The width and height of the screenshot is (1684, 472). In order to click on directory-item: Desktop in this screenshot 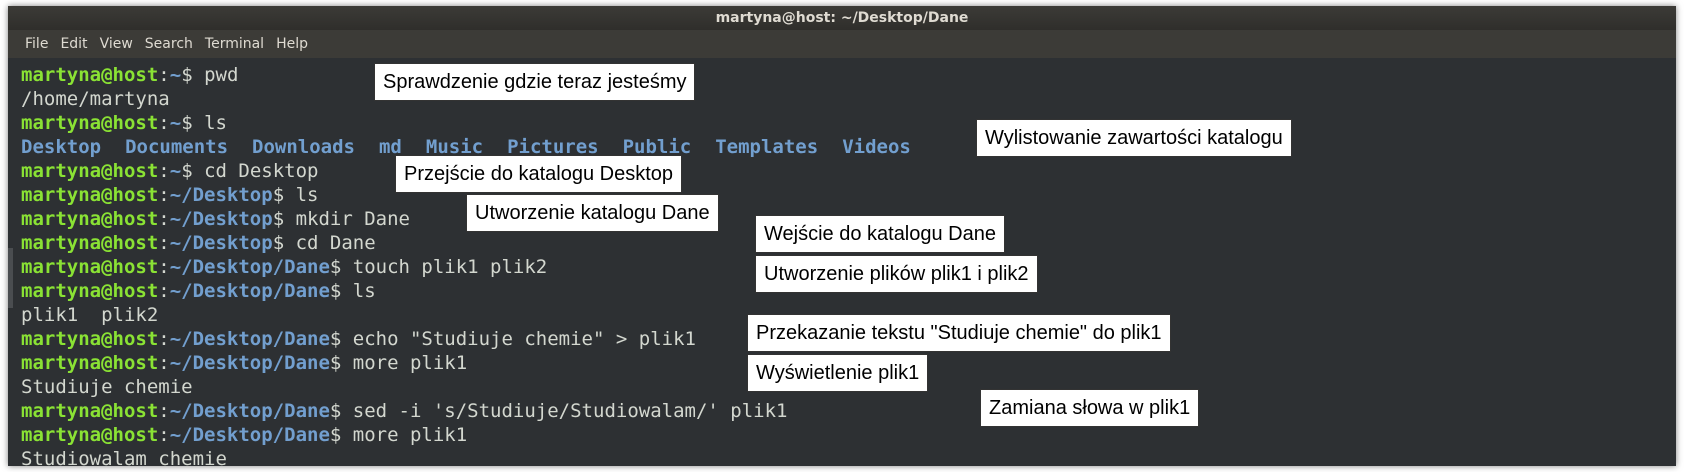, I will do `click(61, 147)`.